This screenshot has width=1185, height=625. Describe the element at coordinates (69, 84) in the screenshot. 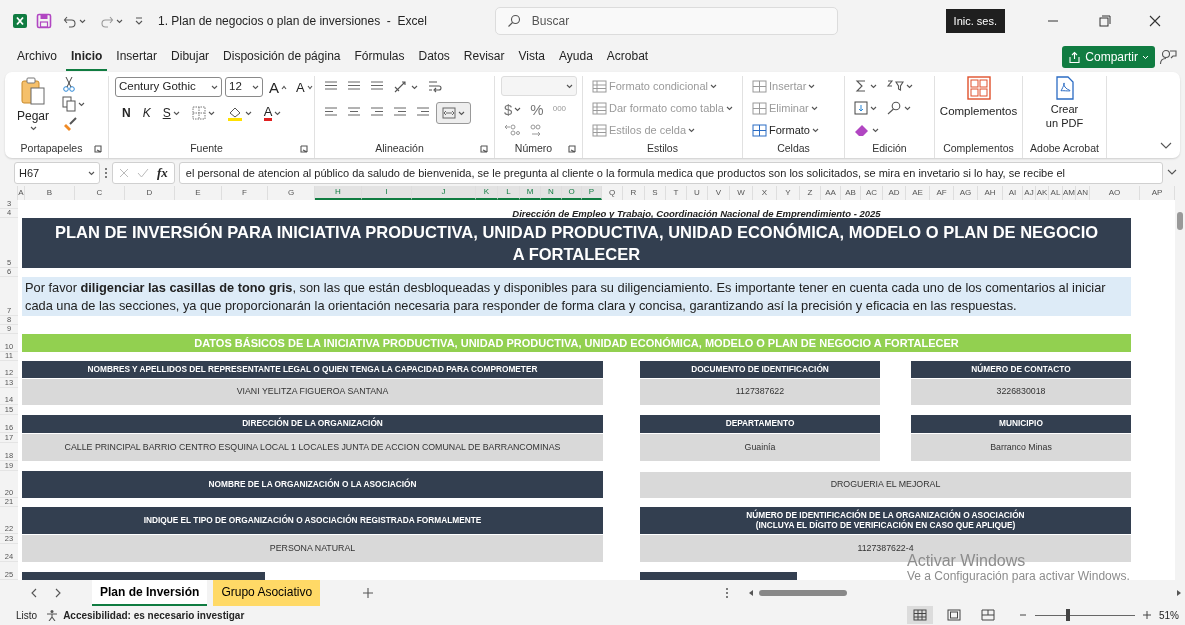

I see `scissors-icon` at that location.